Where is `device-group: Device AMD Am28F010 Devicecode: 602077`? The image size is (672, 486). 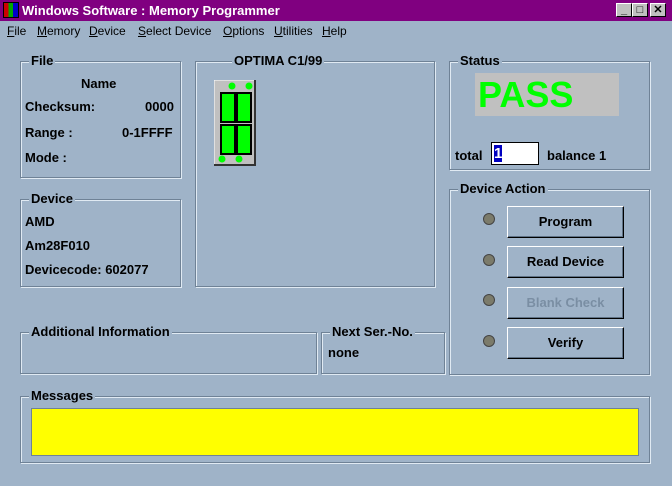 device-group: Device AMD Am28F010 Devicecode: 602077 is located at coordinates (100, 239).